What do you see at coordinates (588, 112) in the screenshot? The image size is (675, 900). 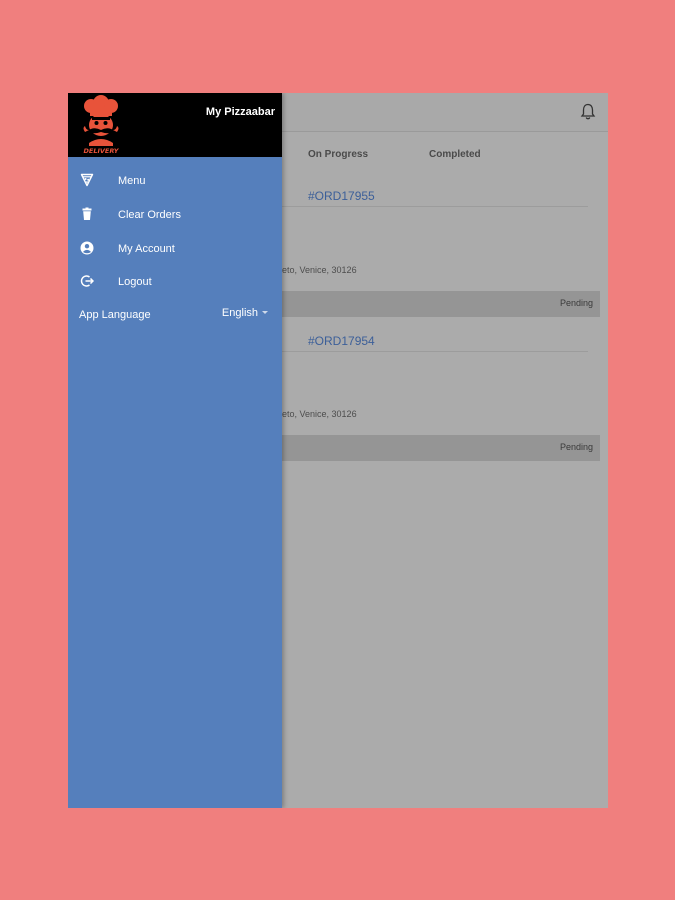 I see `bell-icon` at bounding box center [588, 112].